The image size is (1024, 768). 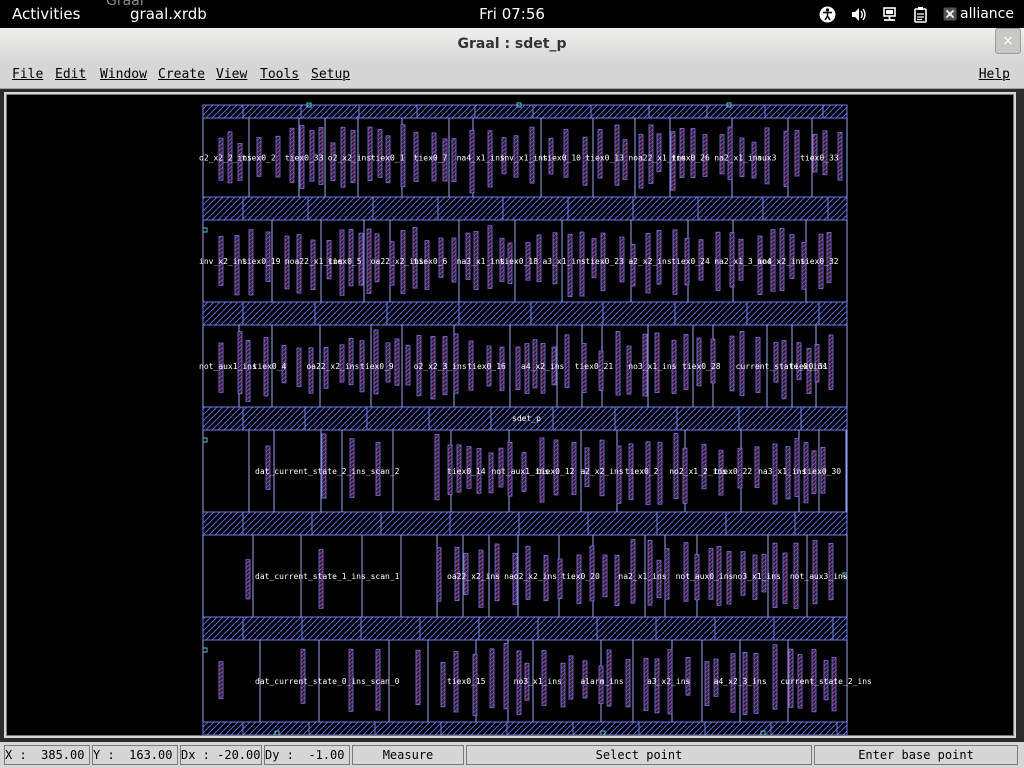 What do you see at coordinates (221, 755) in the screenshot?
I see `cursor-dx: Dx : -20.00` at bounding box center [221, 755].